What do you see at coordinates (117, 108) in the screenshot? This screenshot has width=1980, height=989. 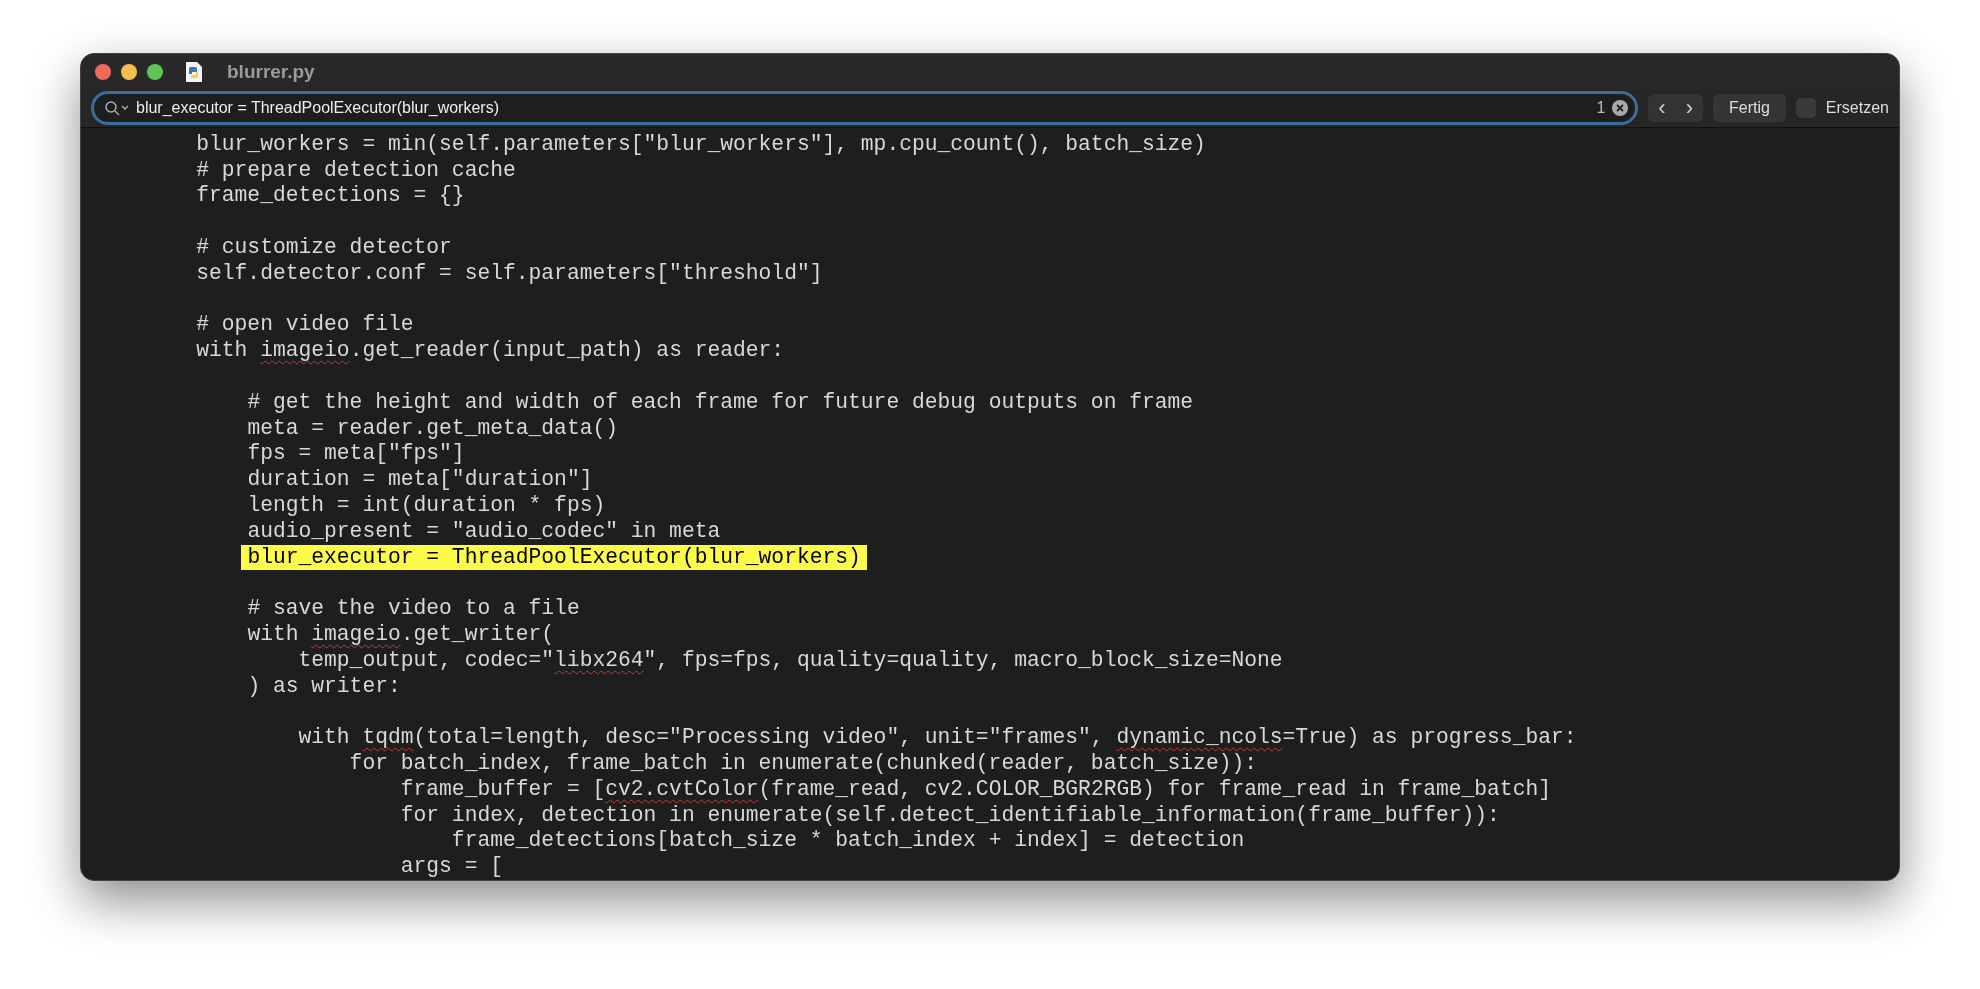 I see `search-icon` at bounding box center [117, 108].